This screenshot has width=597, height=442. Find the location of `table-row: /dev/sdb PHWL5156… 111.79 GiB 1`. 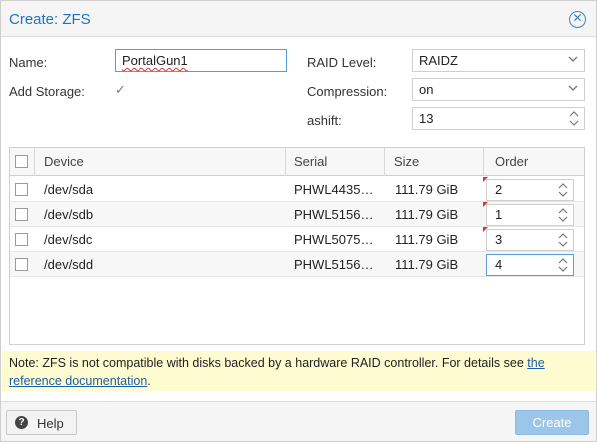

table-row: /dev/sdb PHWL5156… 111.79 GiB 1 is located at coordinates (297, 214).